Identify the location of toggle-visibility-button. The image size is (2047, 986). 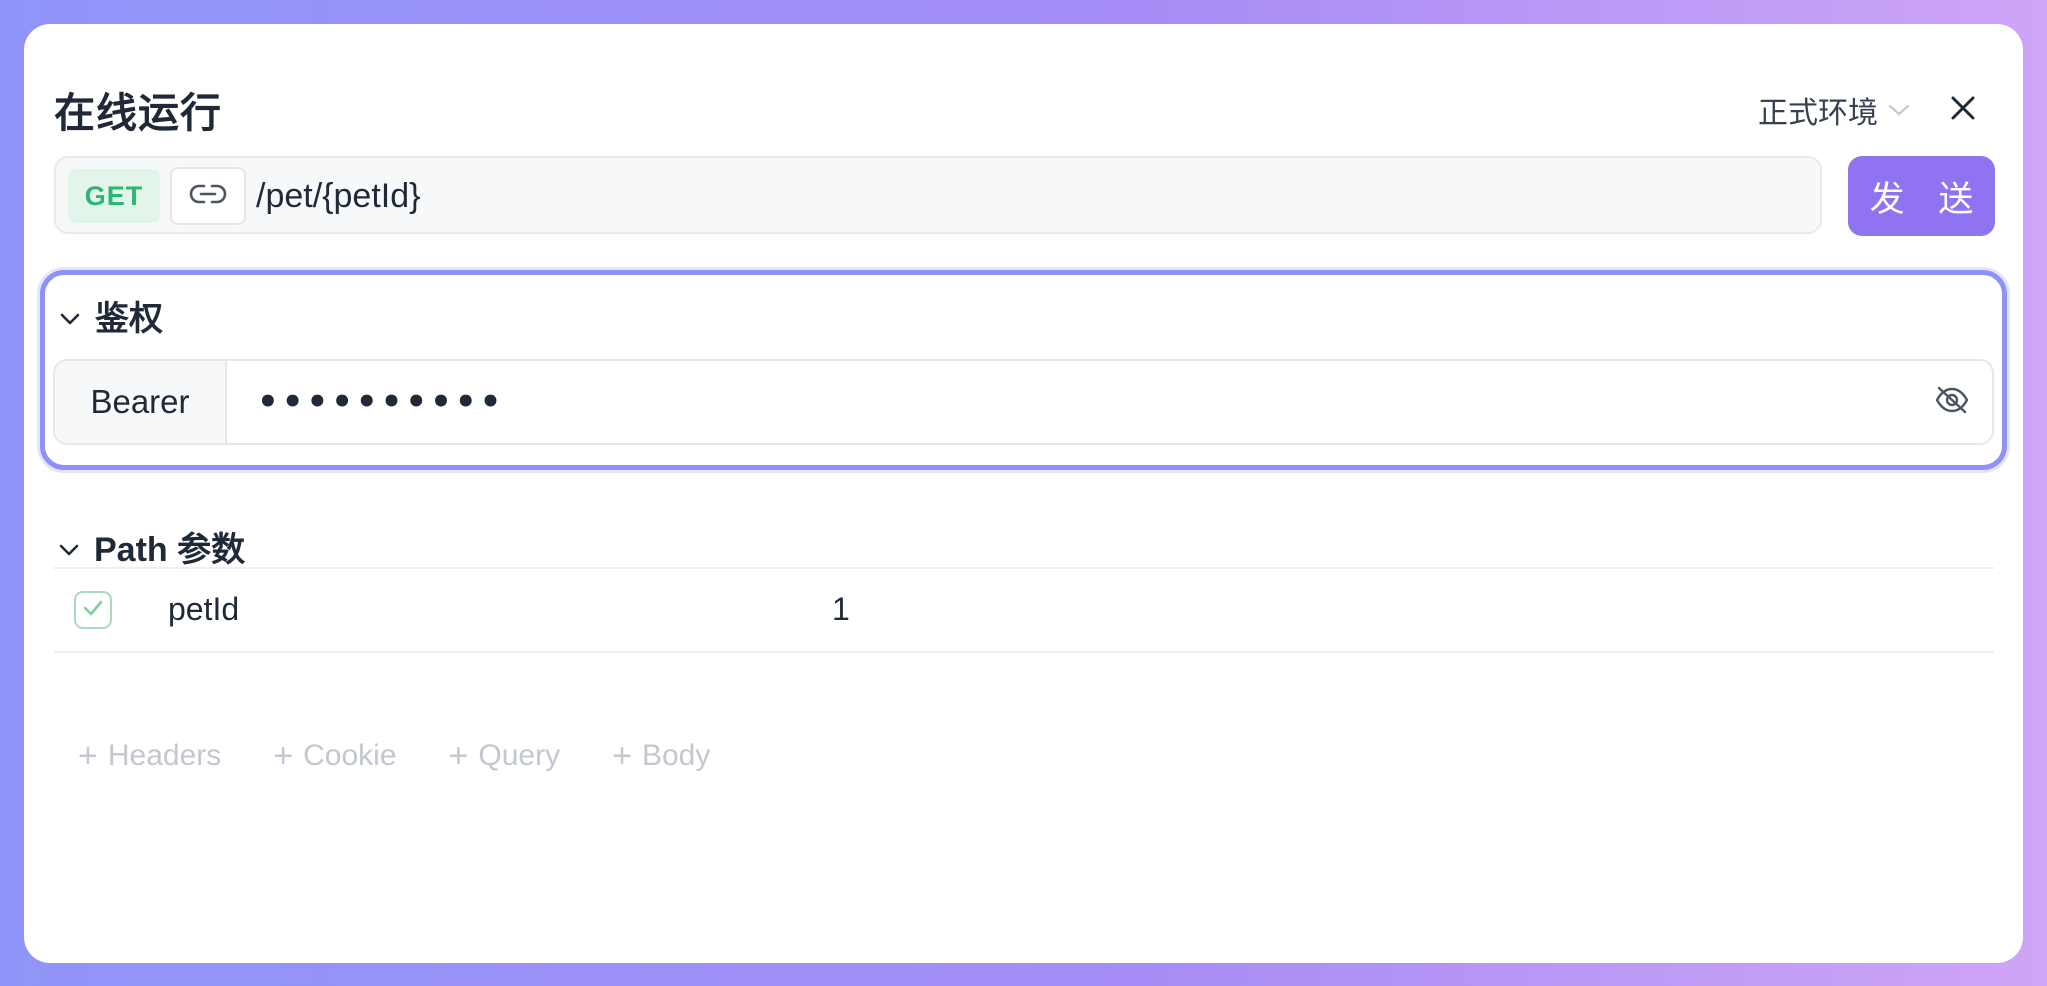
(1952, 402).